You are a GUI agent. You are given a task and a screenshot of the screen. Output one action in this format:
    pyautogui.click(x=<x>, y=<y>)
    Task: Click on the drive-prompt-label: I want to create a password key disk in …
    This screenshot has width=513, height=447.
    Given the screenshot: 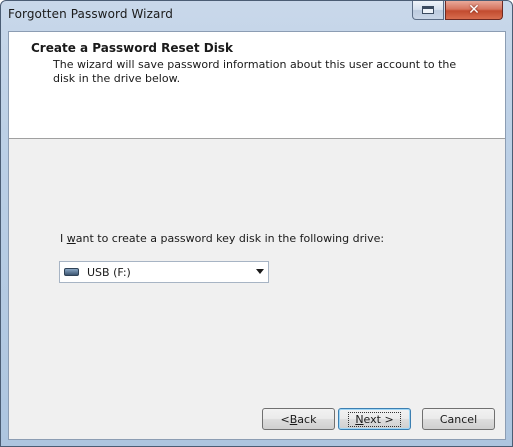 What is the action you would take?
    pyautogui.click(x=222, y=238)
    